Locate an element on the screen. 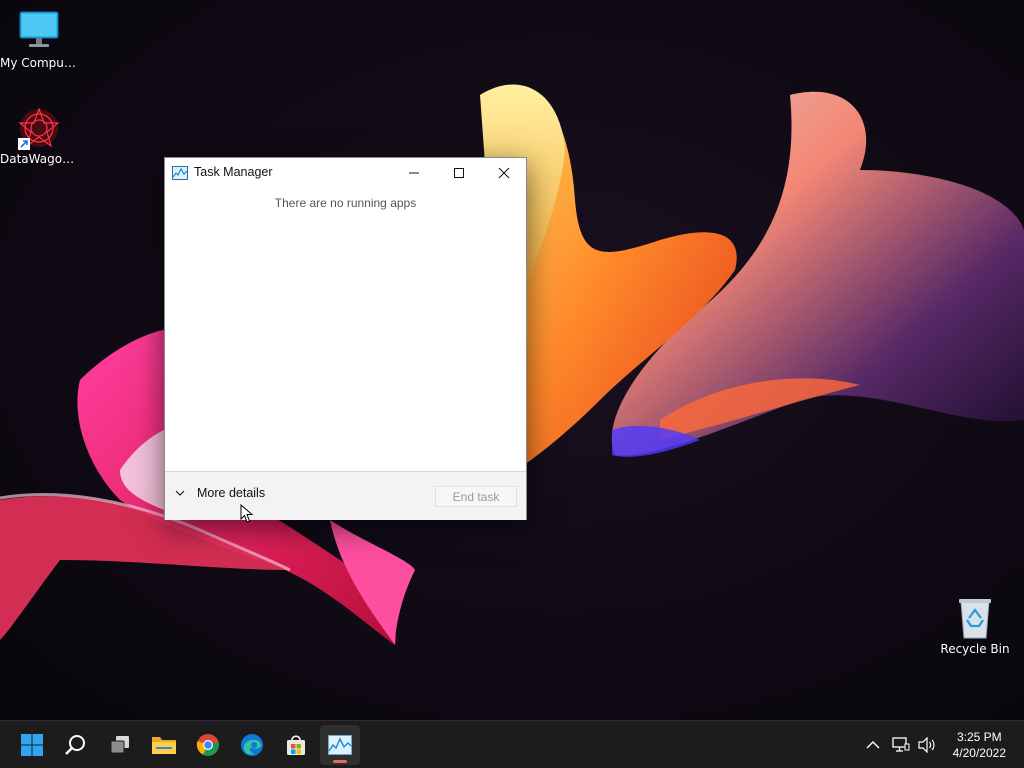  close-button is located at coordinates (504, 173).